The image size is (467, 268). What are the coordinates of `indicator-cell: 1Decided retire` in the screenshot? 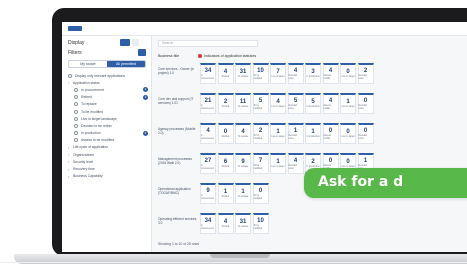 It's located at (295, 133).